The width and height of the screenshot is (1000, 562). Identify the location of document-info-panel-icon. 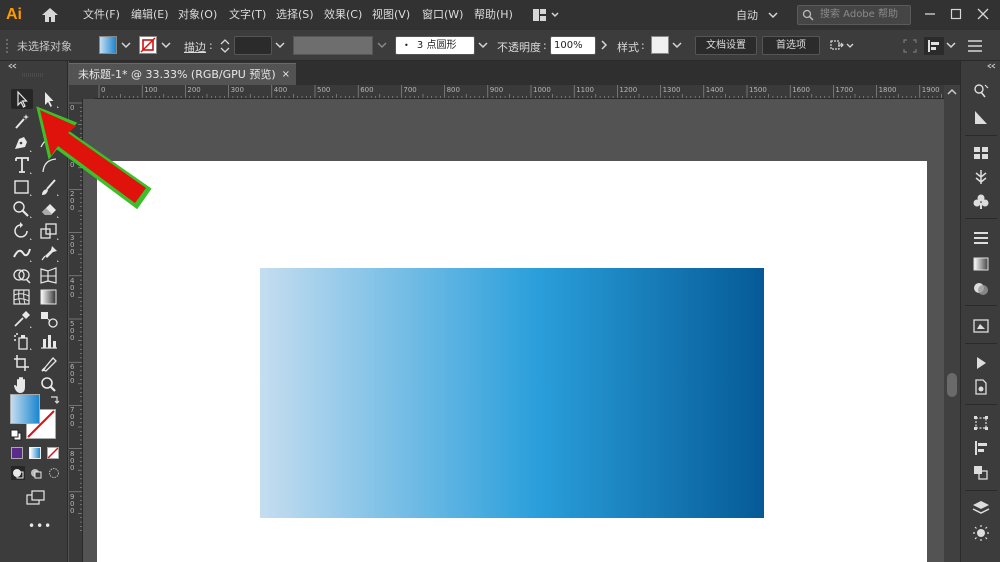
(981, 387).